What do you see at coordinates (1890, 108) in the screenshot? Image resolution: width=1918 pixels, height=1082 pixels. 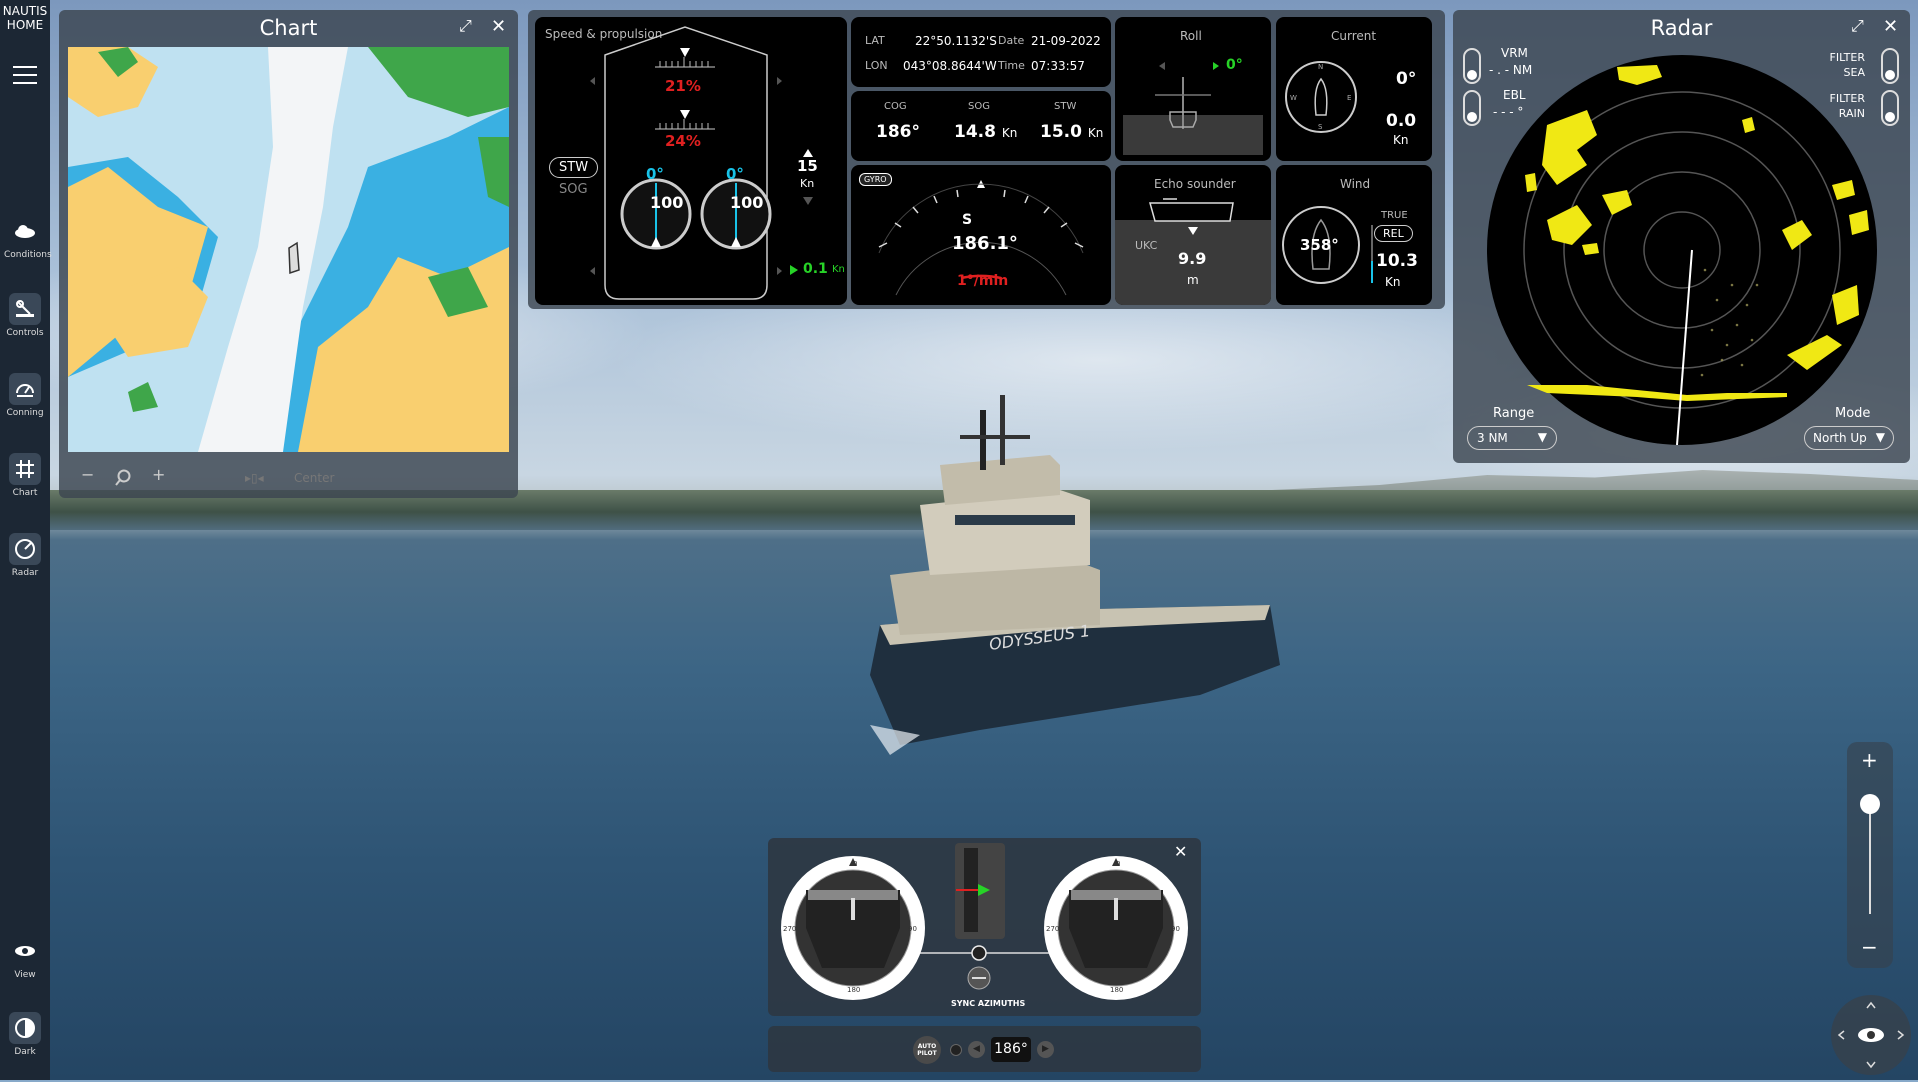 I see `filter-rain-toggle` at bounding box center [1890, 108].